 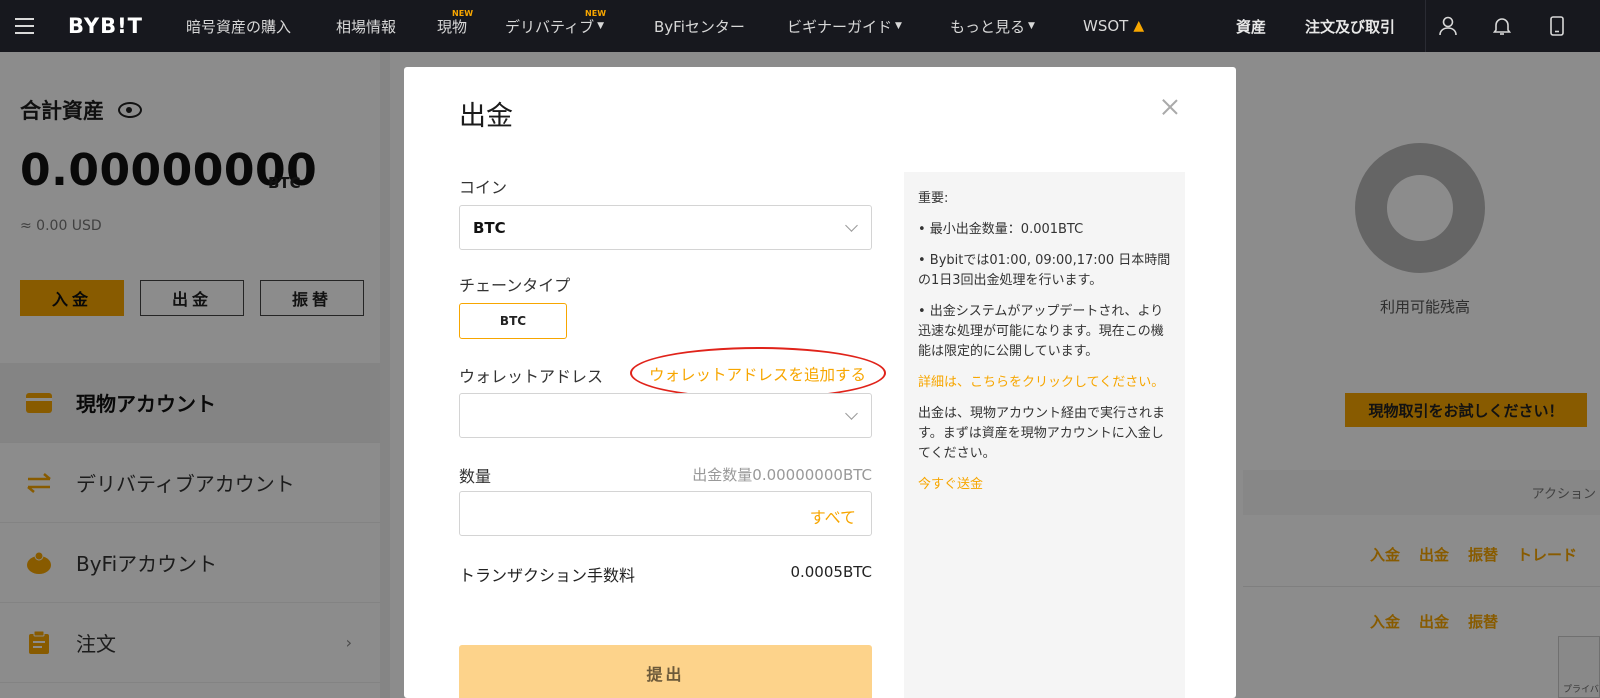 What do you see at coordinates (992, 26) in the screenshot?
I see `nav-more: もっと見る ▼` at bounding box center [992, 26].